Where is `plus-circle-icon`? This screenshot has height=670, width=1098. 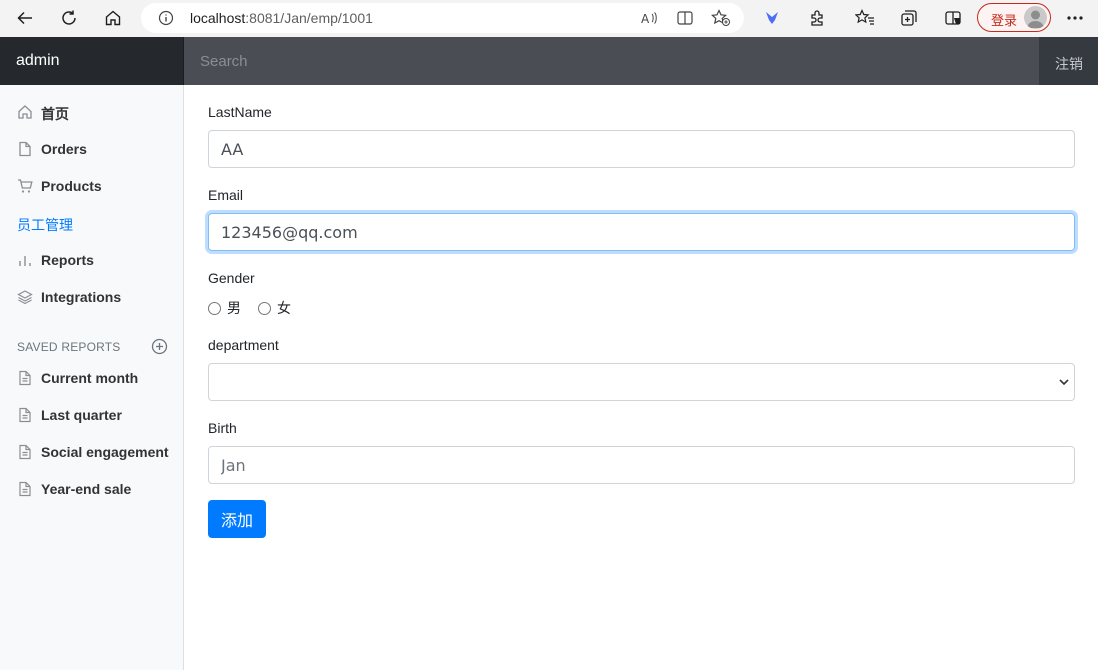 plus-circle-icon is located at coordinates (159, 346).